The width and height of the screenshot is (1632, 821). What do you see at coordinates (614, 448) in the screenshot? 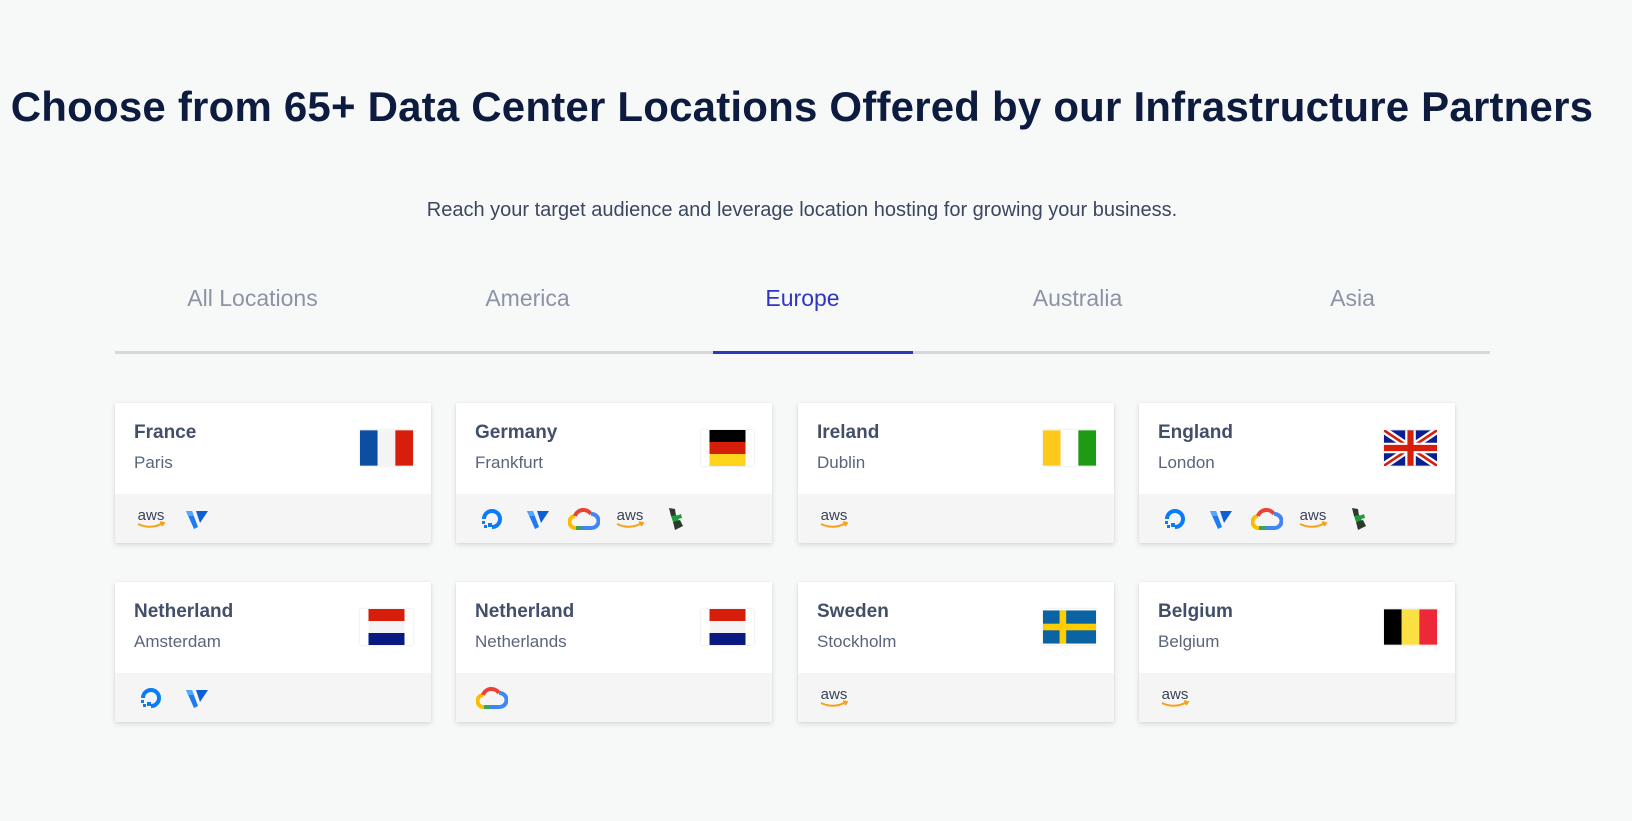
I see `card-header: Germany Frankfurt` at bounding box center [614, 448].